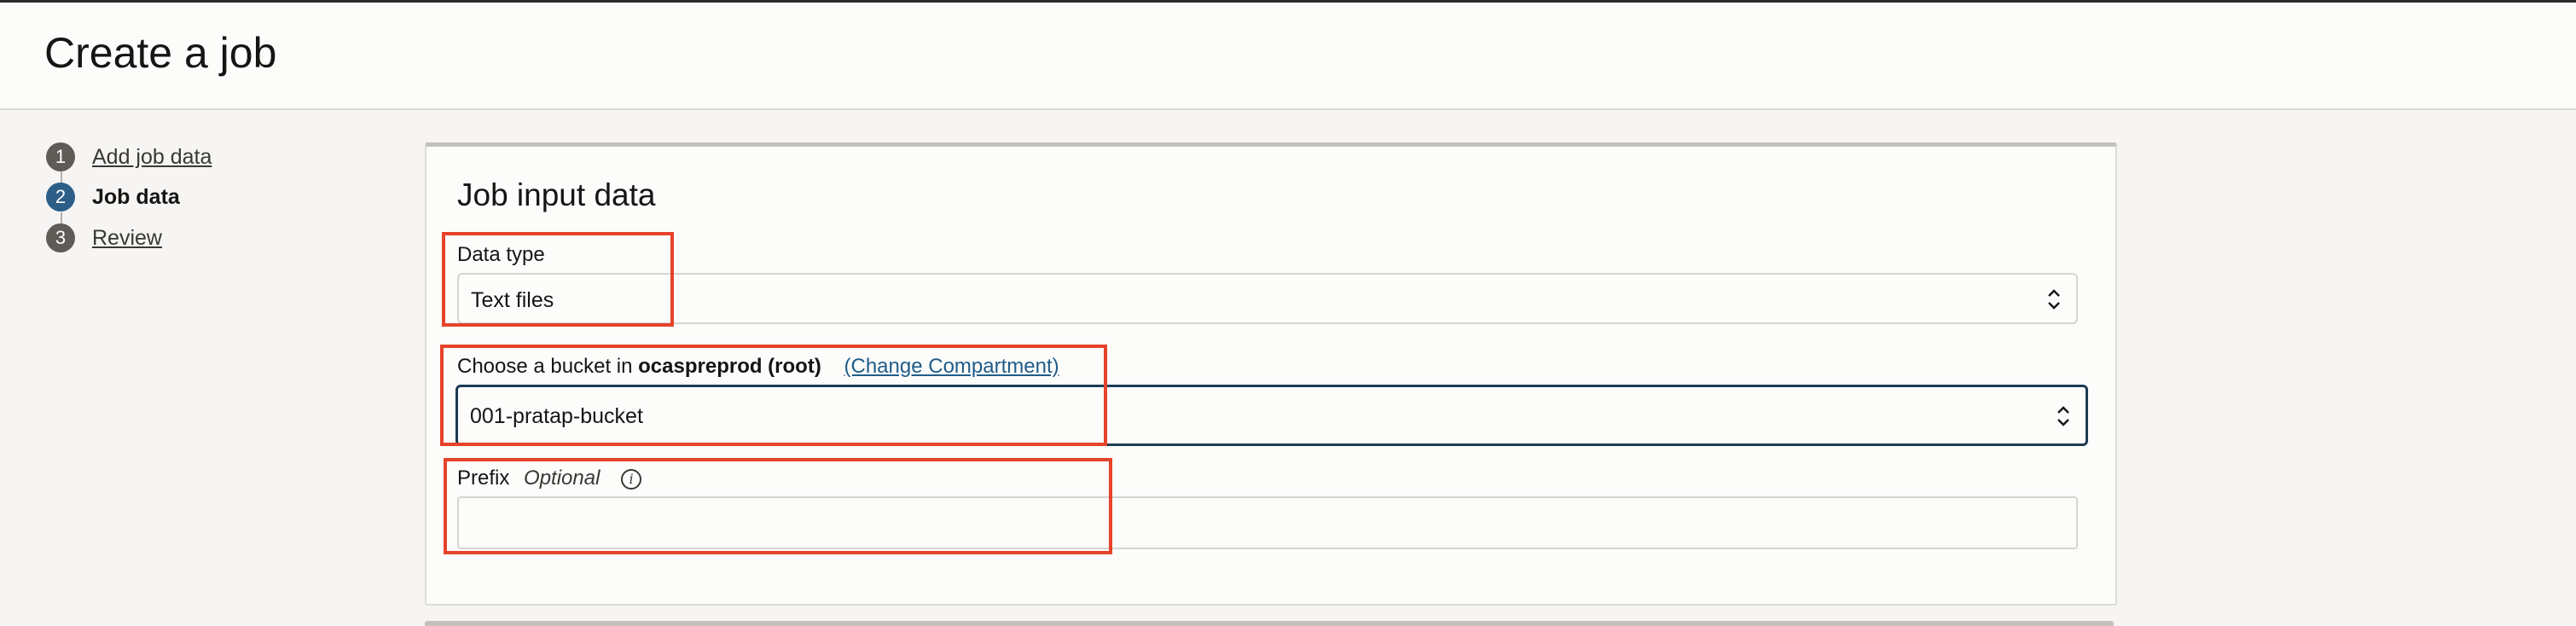 Image resolution: width=2576 pixels, height=626 pixels. What do you see at coordinates (136, 197) in the screenshot?
I see `step-label: Job data` at bounding box center [136, 197].